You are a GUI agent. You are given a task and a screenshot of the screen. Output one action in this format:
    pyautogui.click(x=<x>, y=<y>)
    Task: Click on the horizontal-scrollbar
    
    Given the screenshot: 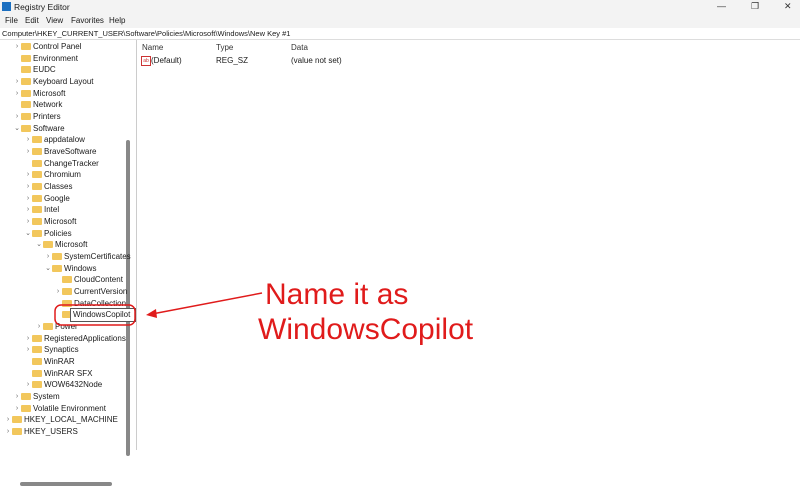 What is the action you would take?
    pyautogui.click(x=66, y=484)
    